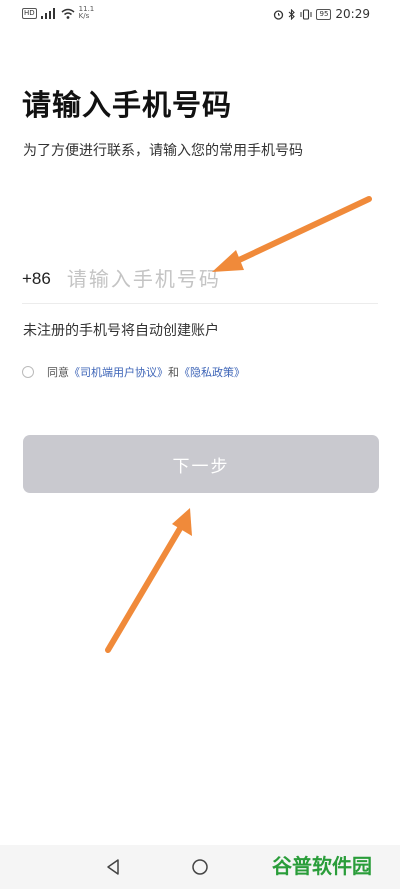 The width and height of the screenshot is (400, 889). Describe the element at coordinates (173, 372) in the screenshot. I see `agreement-joiner: 和` at that location.